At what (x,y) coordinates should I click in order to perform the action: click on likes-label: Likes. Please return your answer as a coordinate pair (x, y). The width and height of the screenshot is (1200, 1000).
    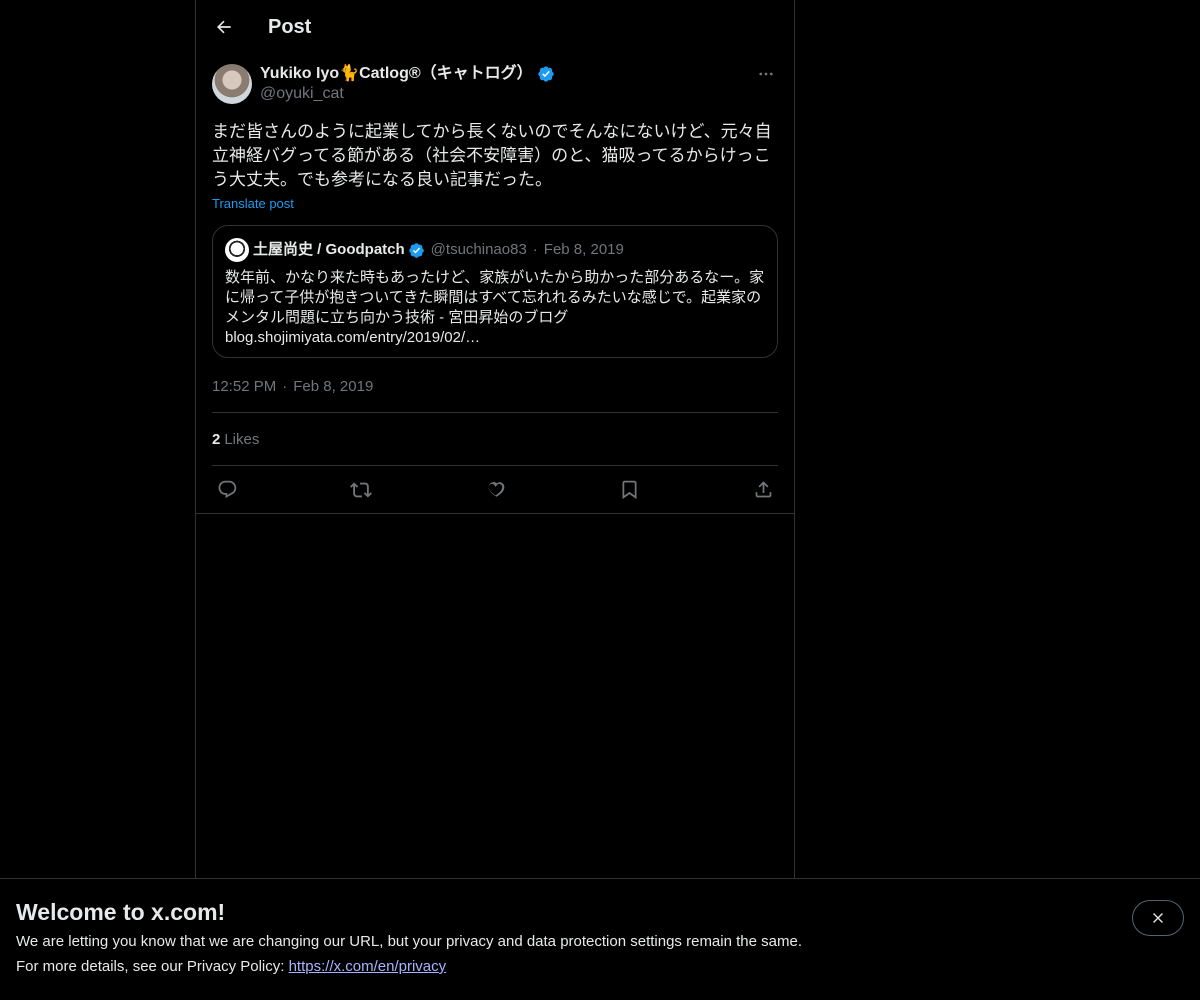
    Looking at the image, I should click on (241, 439).